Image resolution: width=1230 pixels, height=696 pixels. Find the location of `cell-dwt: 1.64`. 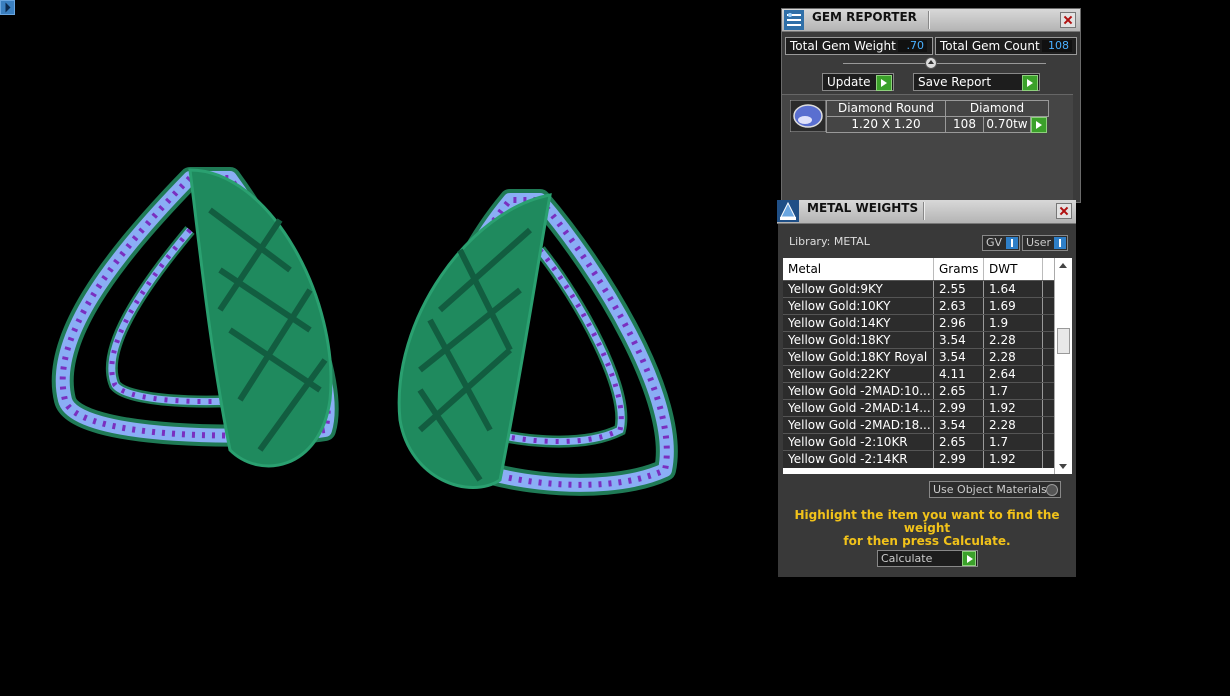

cell-dwt: 1.64 is located at coordinates (1013, 289).